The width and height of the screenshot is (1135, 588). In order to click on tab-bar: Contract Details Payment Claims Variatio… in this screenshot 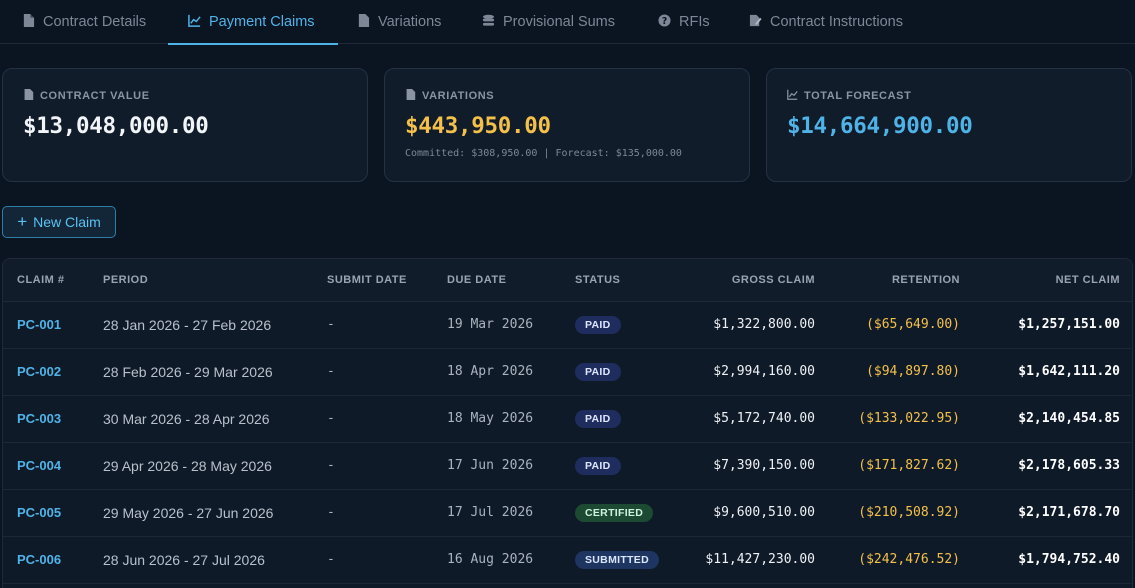, I will do `click(567, 22)`.